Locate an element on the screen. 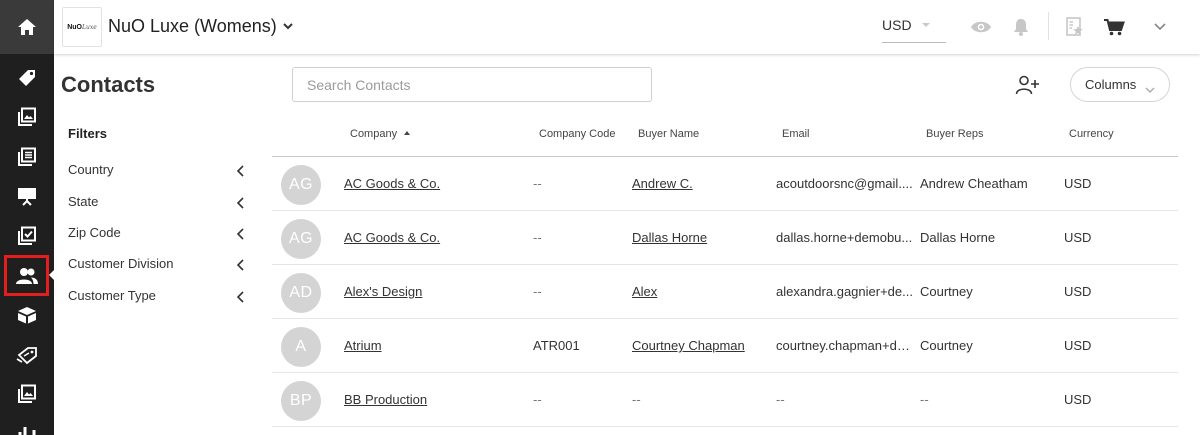 This screenshot has width=1200, height=435. notifications-bell-icon is located at coordinates (1021, 27).